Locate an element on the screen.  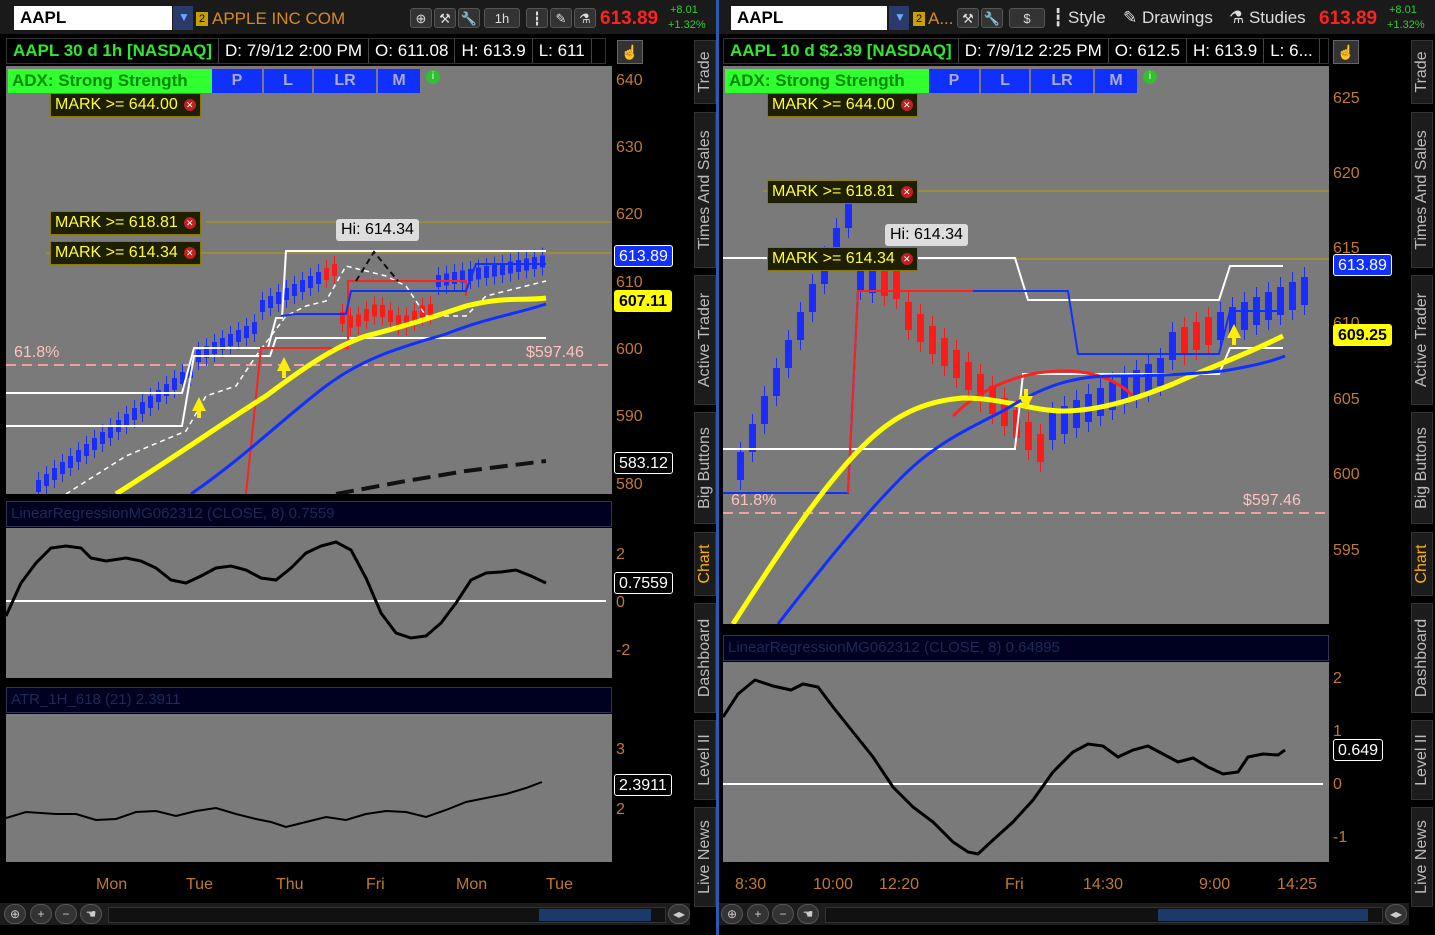
right-tab-dashboard: Dashboard is located at coordinates (1422, 658).